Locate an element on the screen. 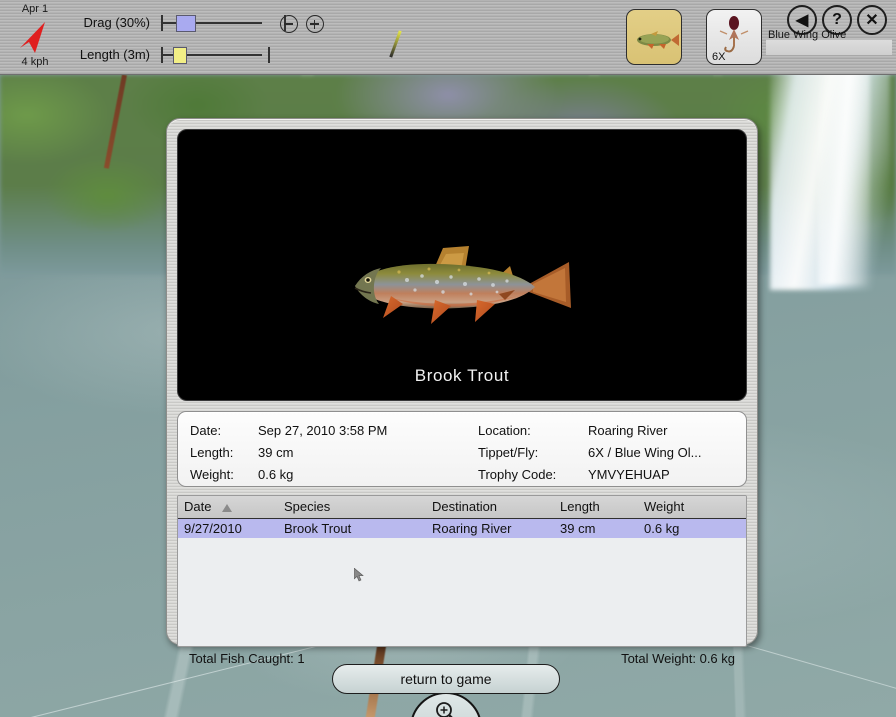 The width and height of the screenshot is (896, 717). detail-date-value: Sep 27, 2010 3:58 PM is located at coordinates (323, 430).